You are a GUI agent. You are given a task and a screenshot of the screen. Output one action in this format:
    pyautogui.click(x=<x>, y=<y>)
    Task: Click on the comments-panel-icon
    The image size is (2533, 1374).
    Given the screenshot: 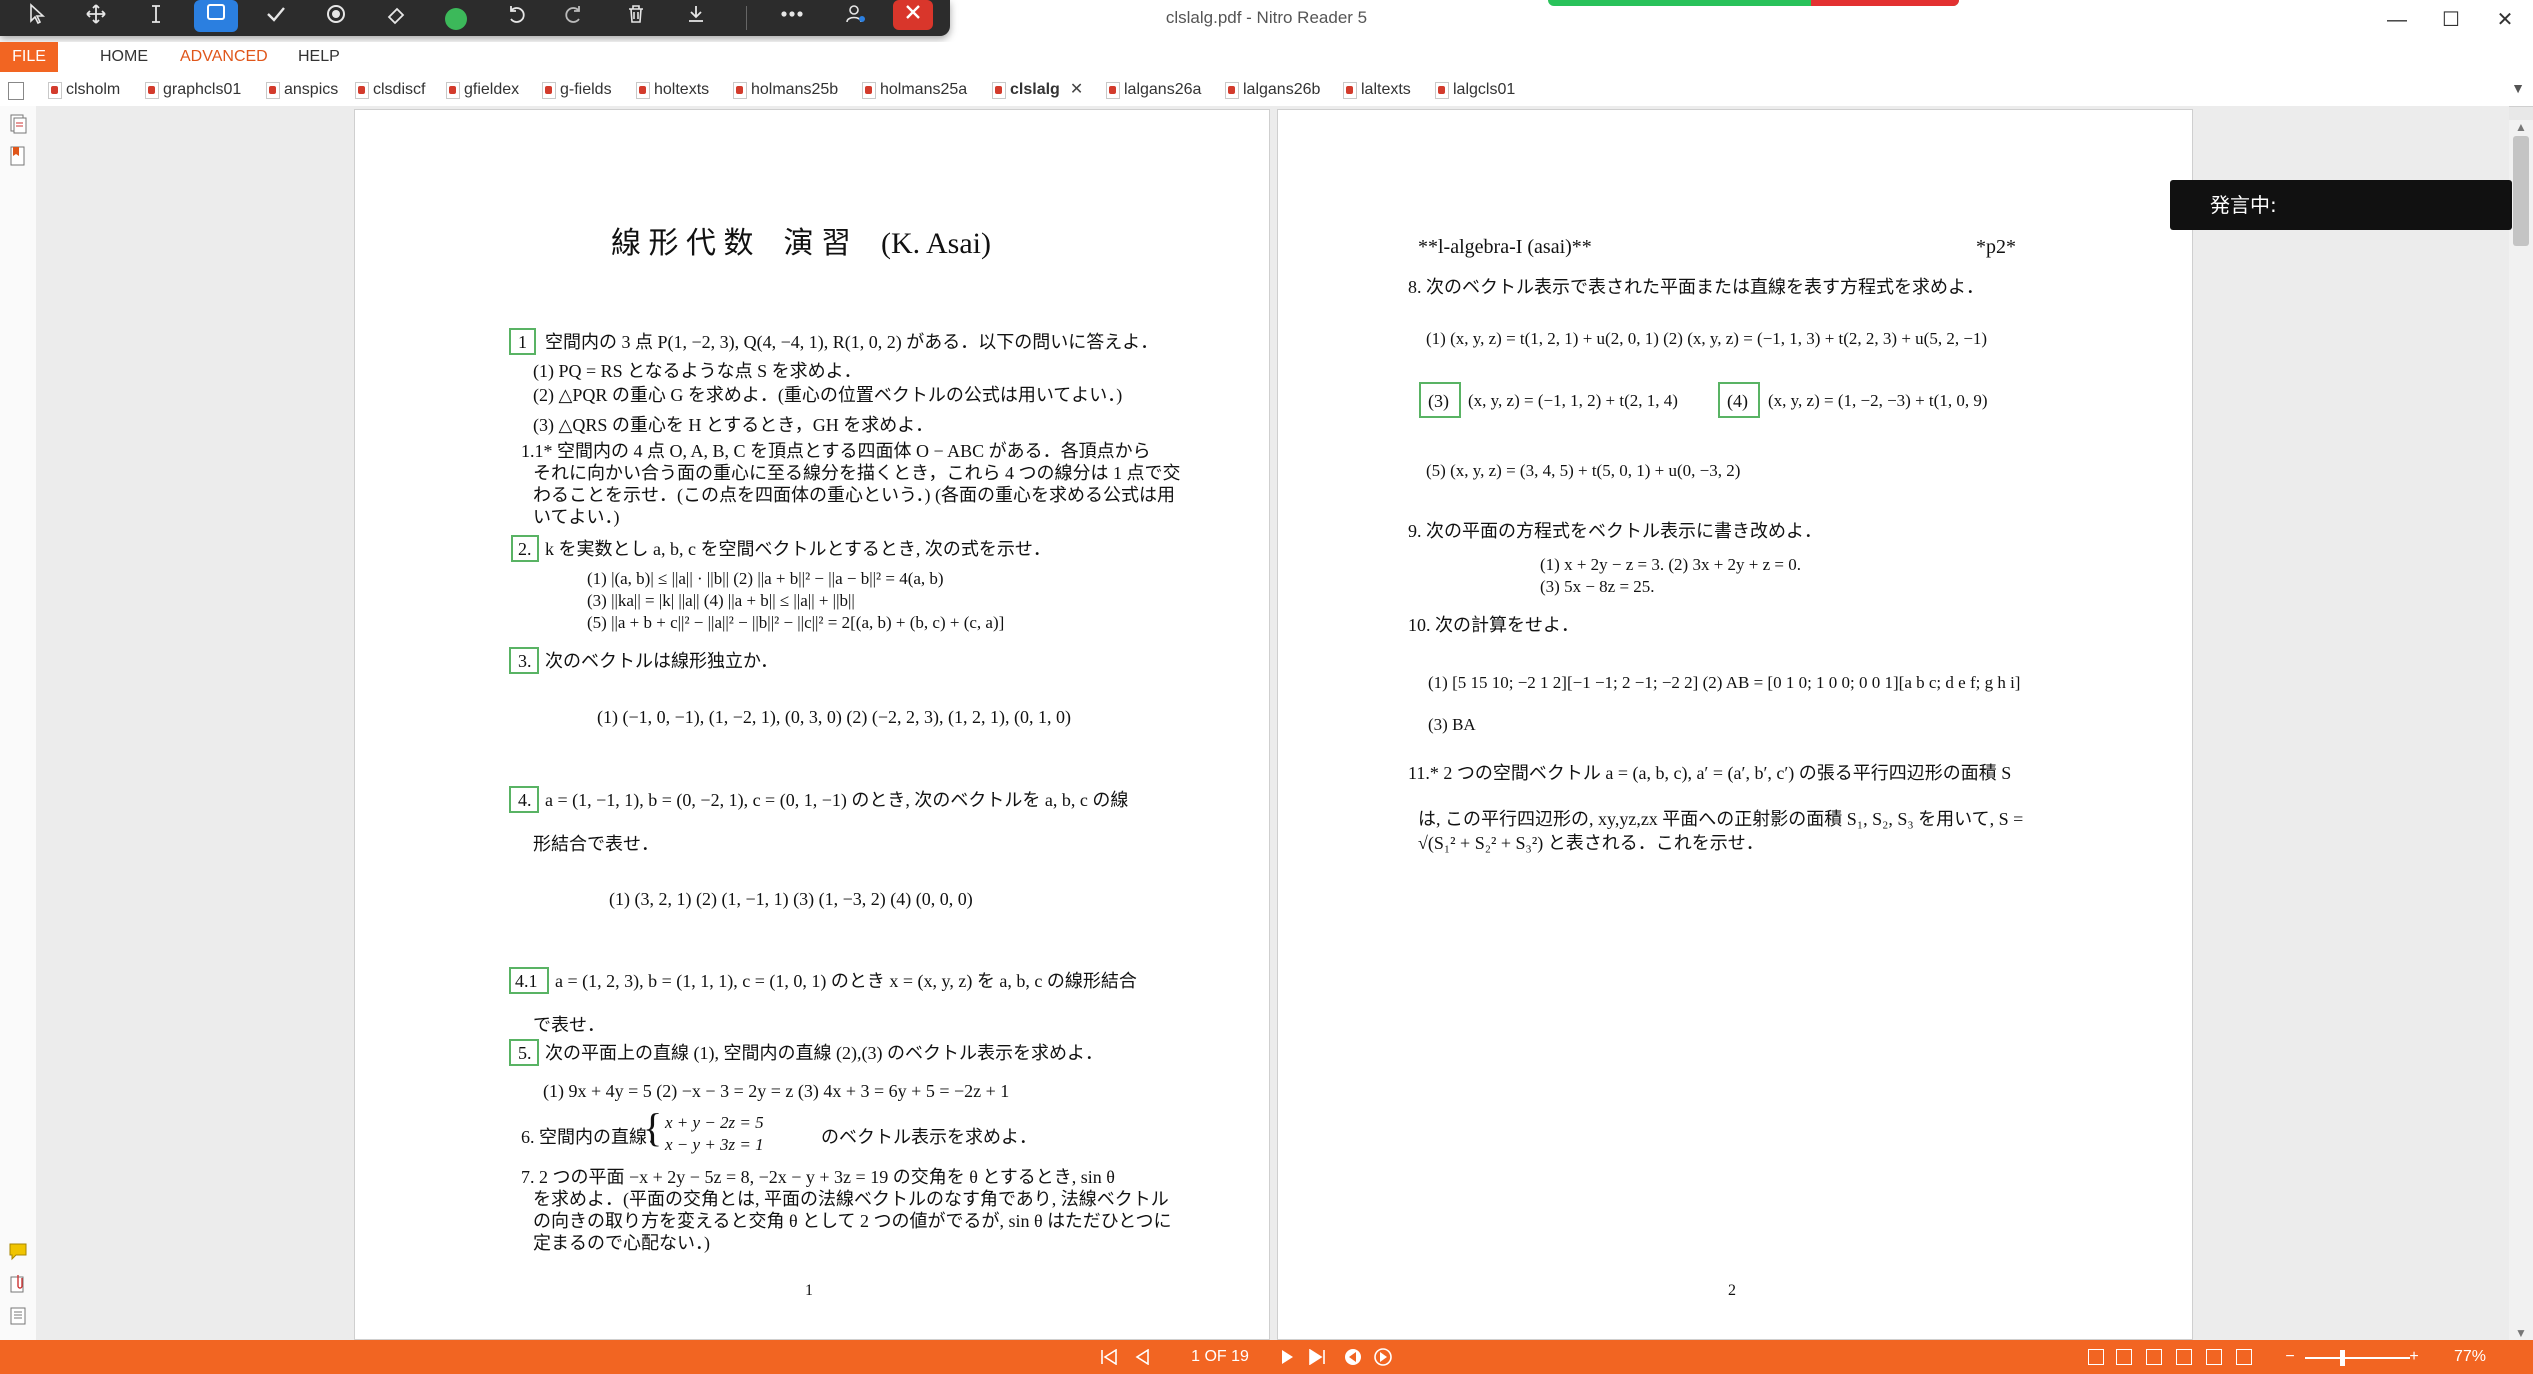 What is the action you would take?
    pyautogui.click(x=18, y=1252)
    